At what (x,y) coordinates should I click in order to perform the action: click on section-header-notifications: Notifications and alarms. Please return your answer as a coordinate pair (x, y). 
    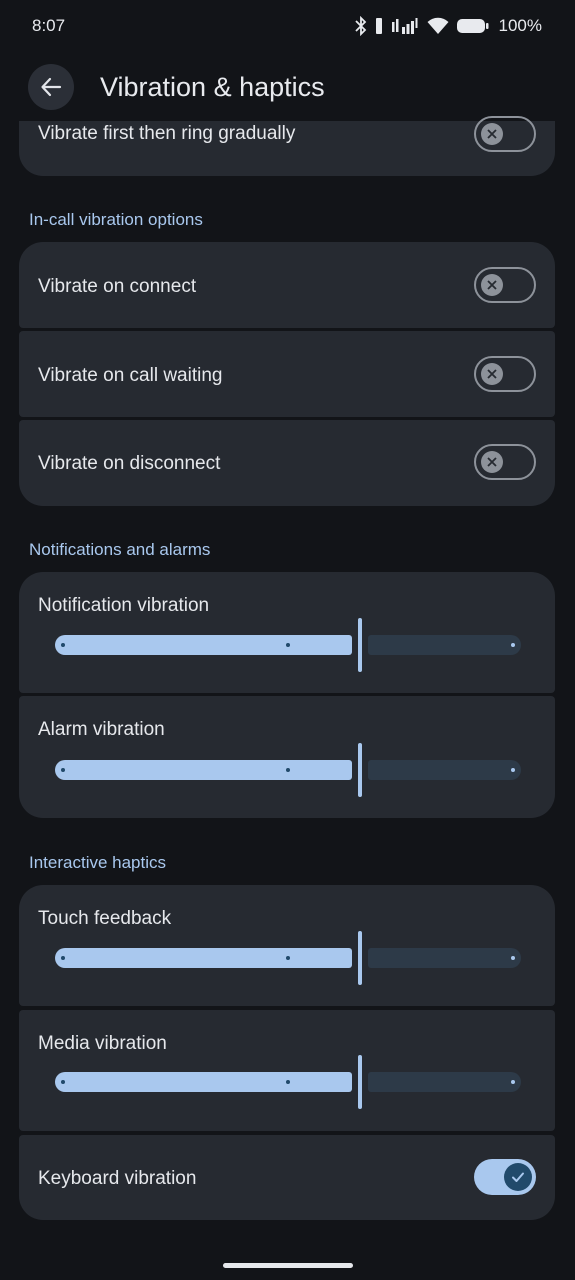
    Looking at the image, I should click on (120, 549).